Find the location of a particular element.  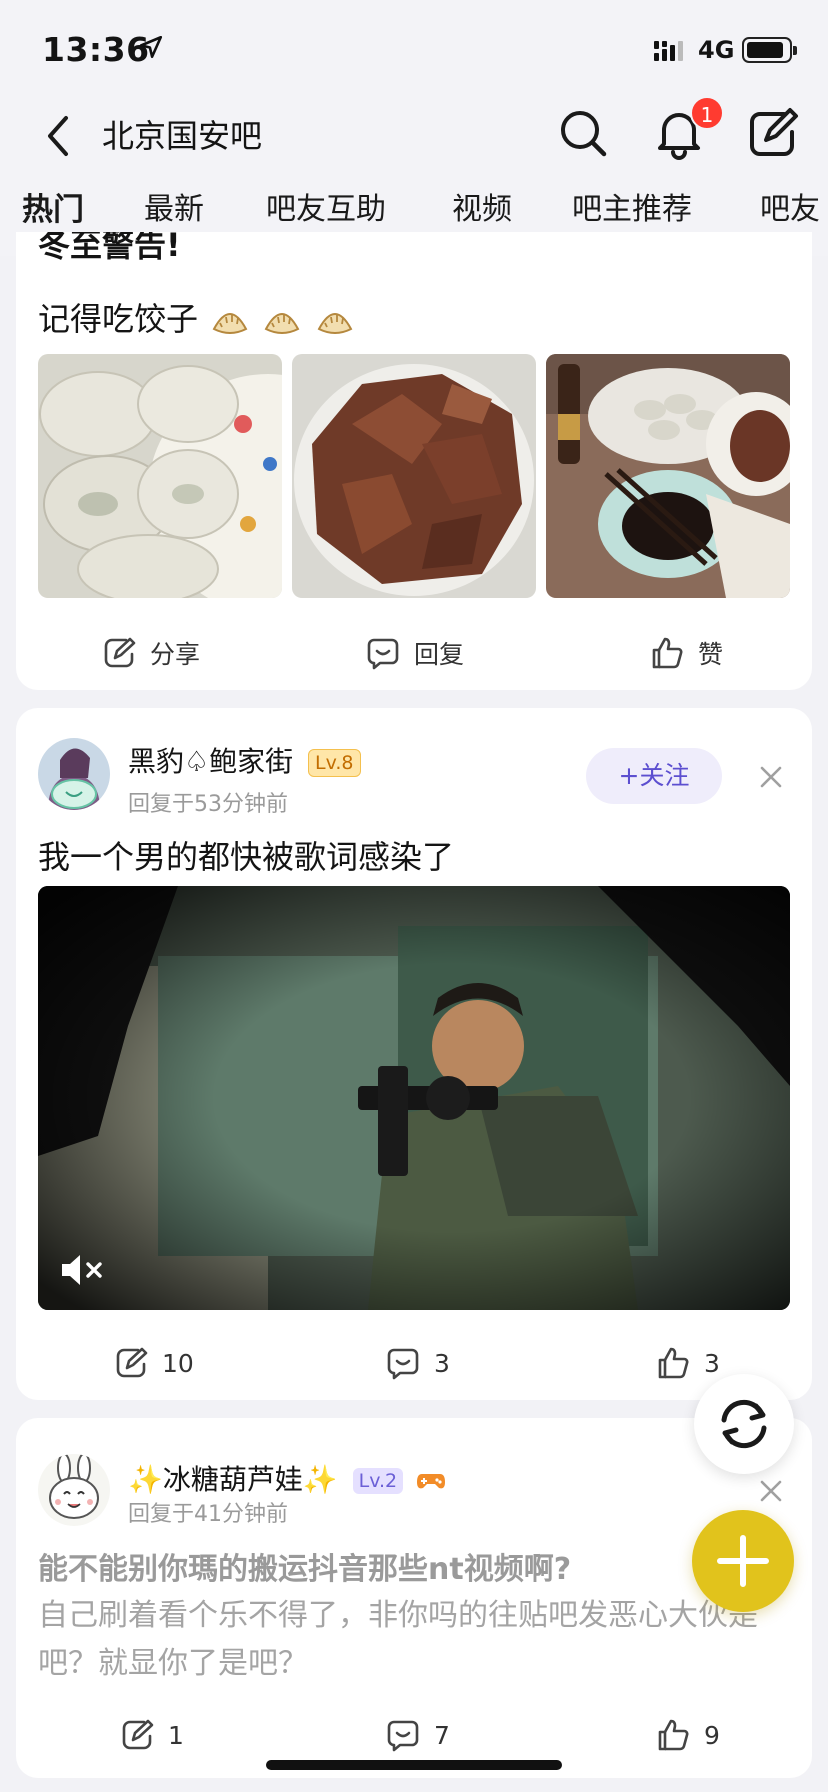

reply-label: 回复 is located at coordinates (439, 654).